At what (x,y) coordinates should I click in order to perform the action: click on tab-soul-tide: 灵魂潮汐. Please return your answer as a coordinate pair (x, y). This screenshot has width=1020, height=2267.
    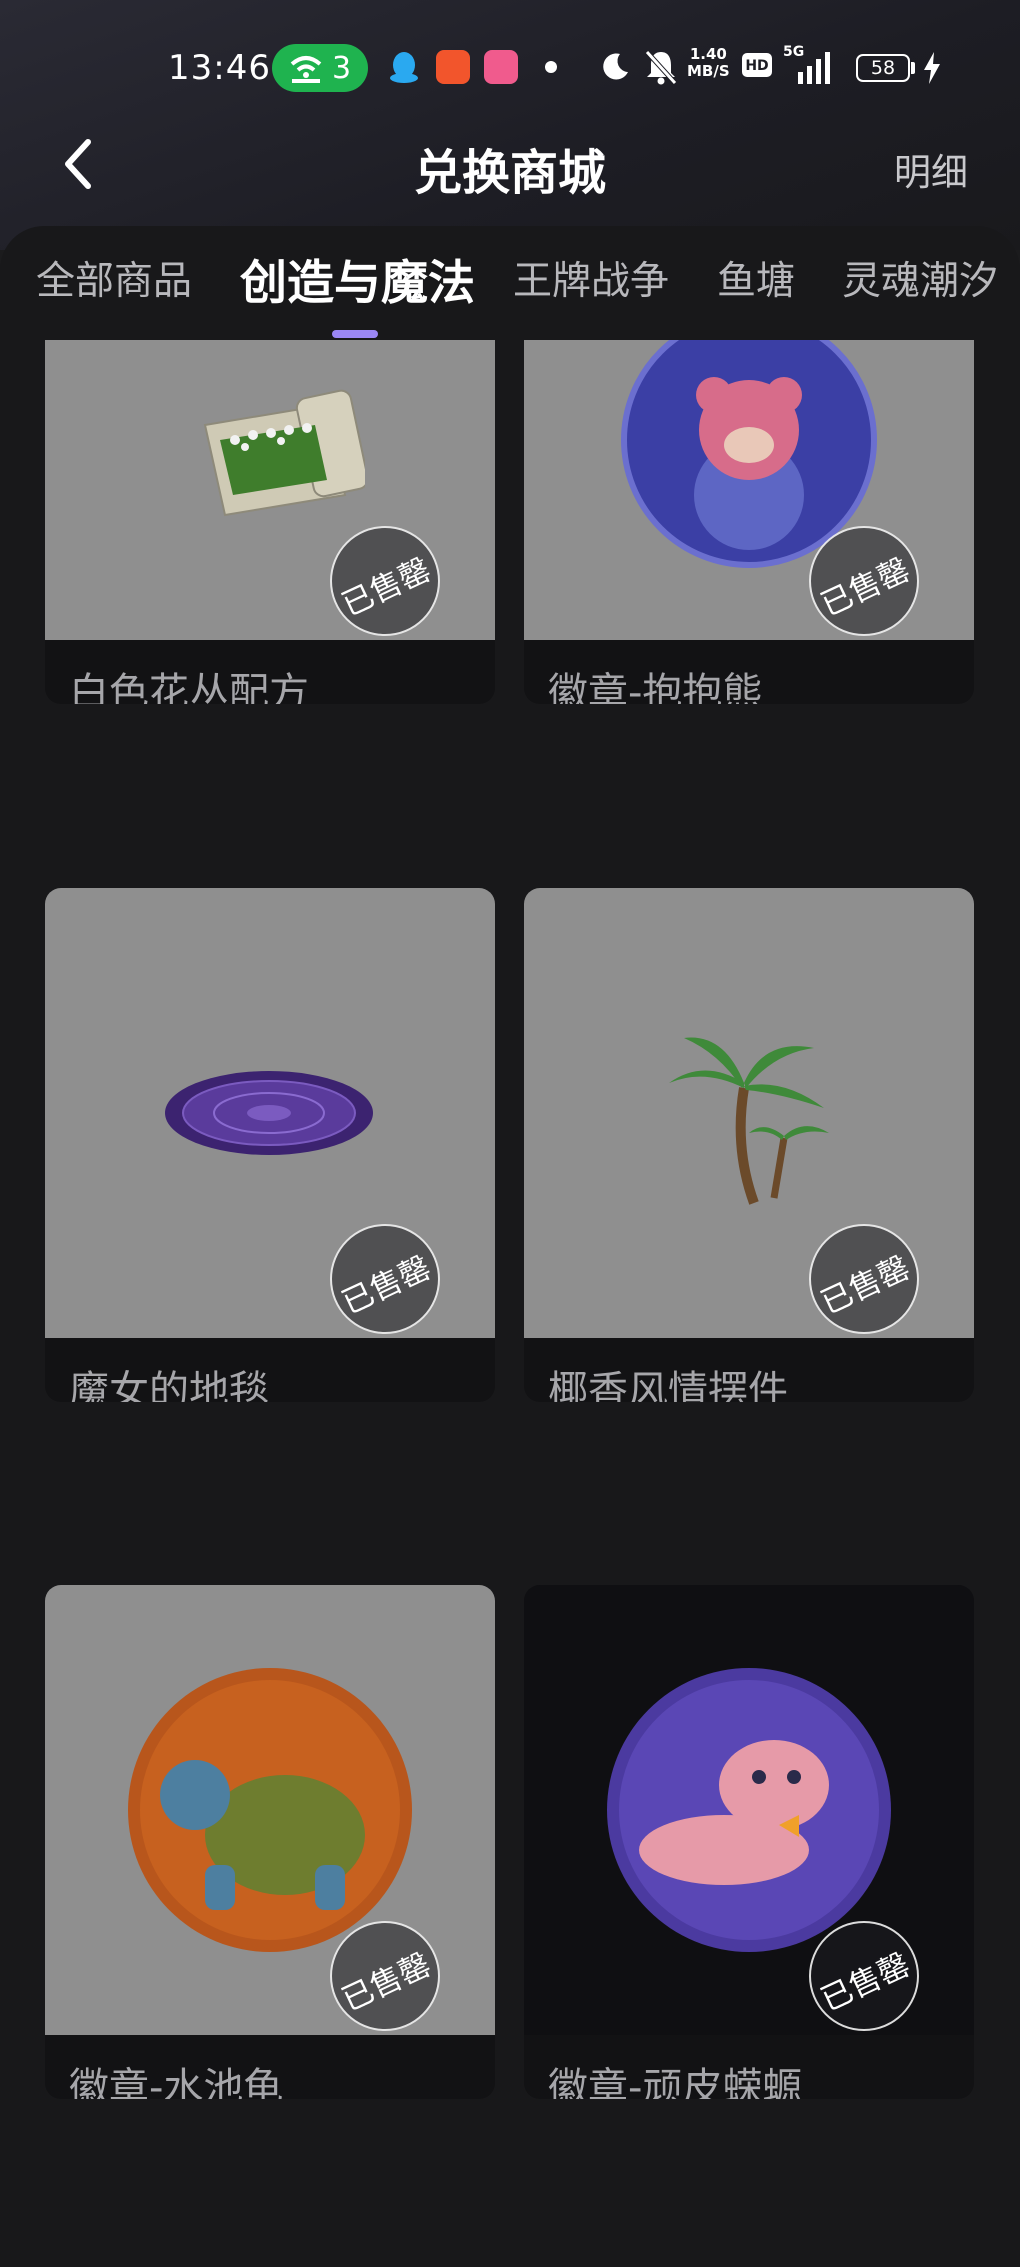
    Looking at the image, I should click on (920, 278).